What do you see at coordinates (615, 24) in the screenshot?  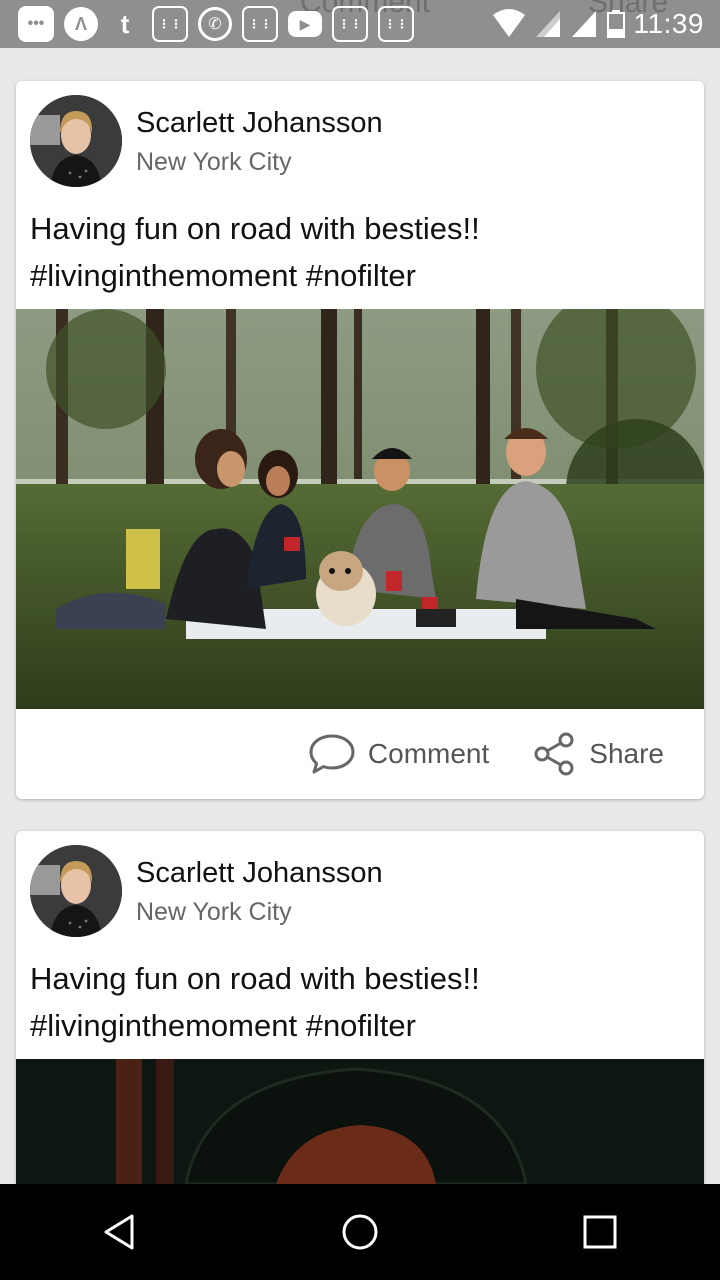 I see `battery-icon` at bounding box center [615, 24].